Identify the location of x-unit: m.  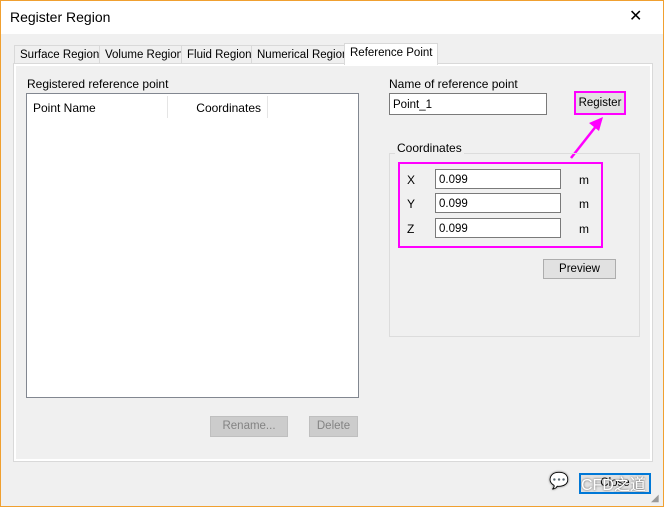
(584, 180).